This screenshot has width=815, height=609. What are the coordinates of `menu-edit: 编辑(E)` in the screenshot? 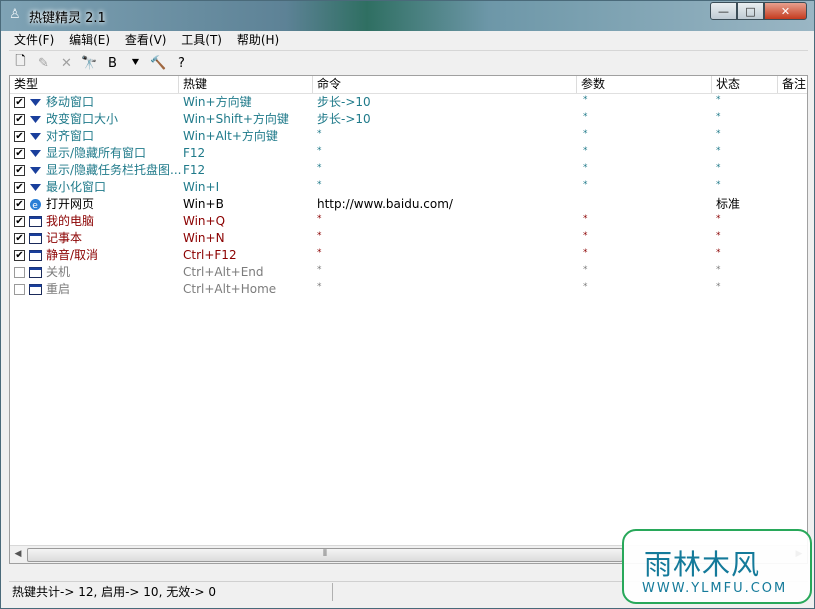 It's located at (89, 40).